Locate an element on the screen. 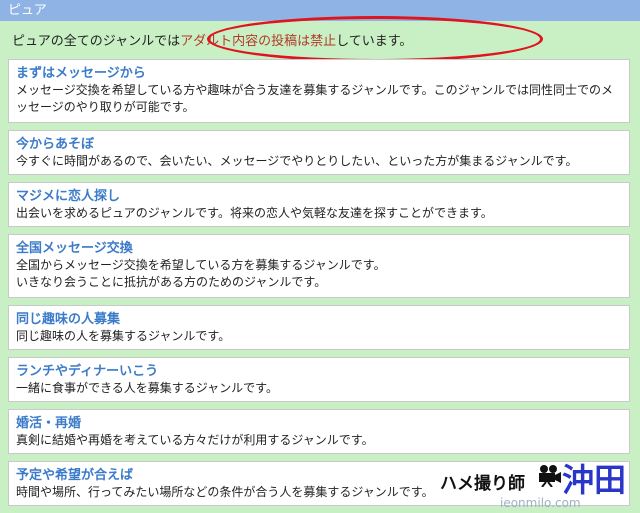  watermark-name: ハメ撮り師 is located at coordinates (482, 484).